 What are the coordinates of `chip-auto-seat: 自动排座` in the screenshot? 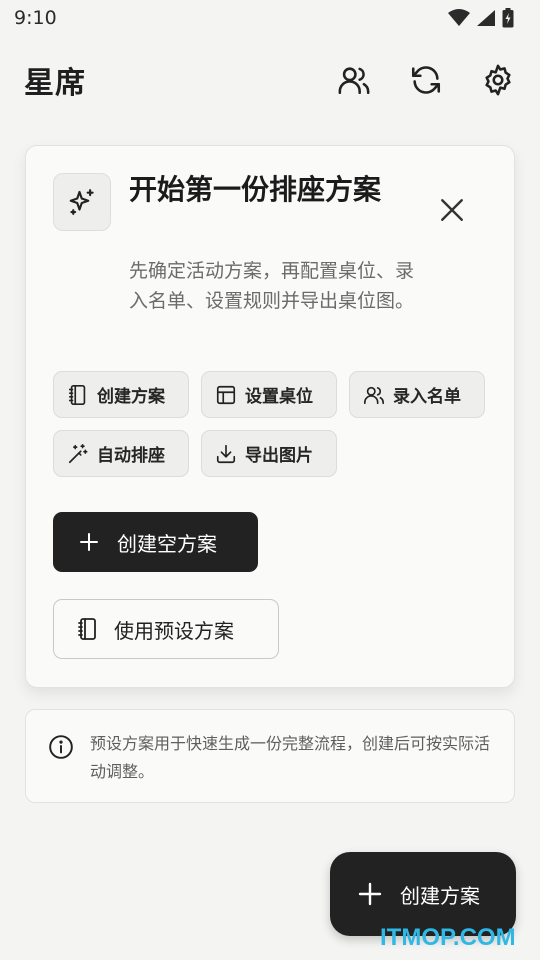 It's located at (121, 453).